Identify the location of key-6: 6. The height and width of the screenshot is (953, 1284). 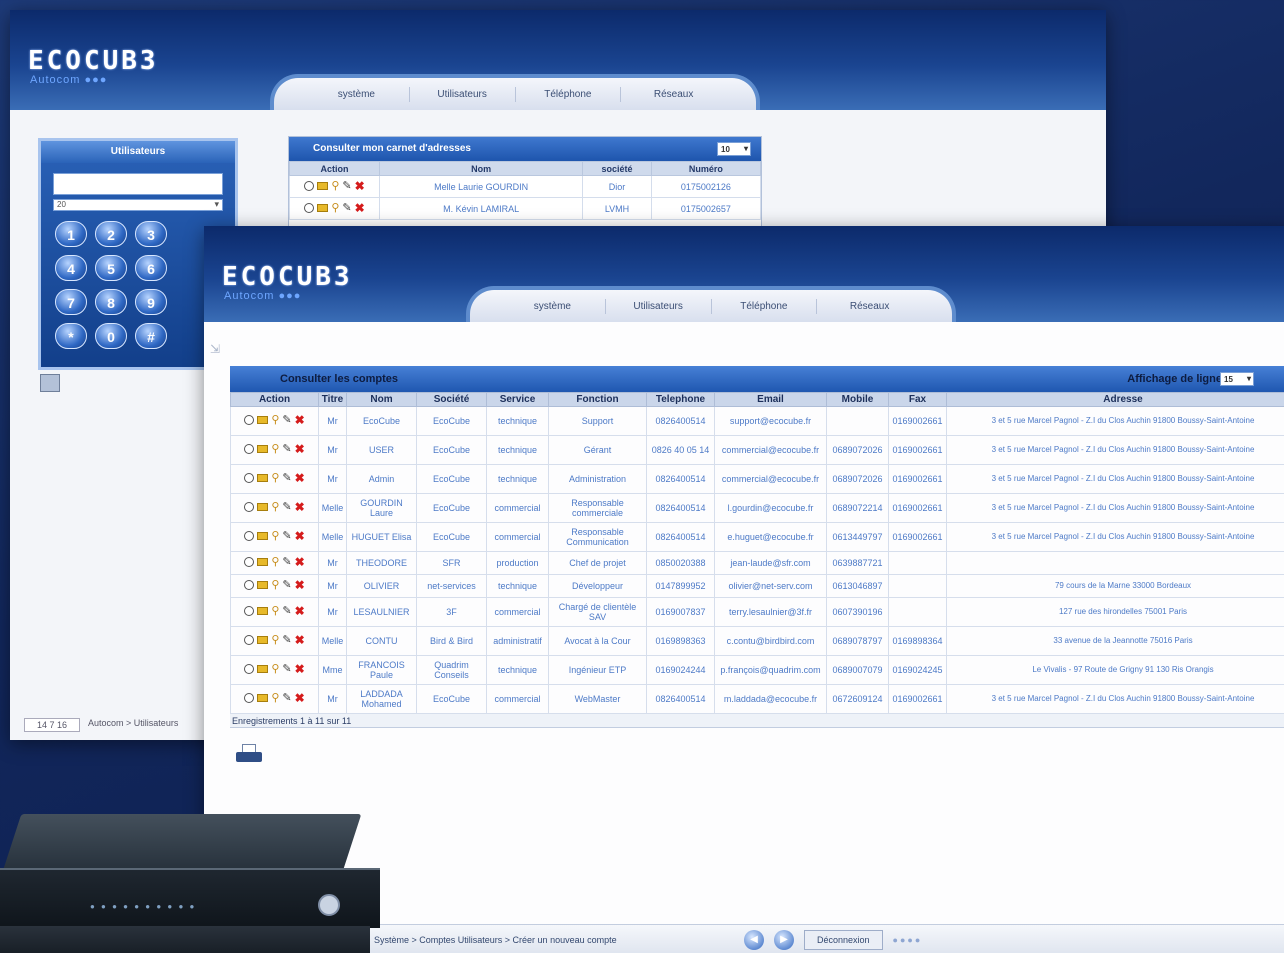
(151, 268).